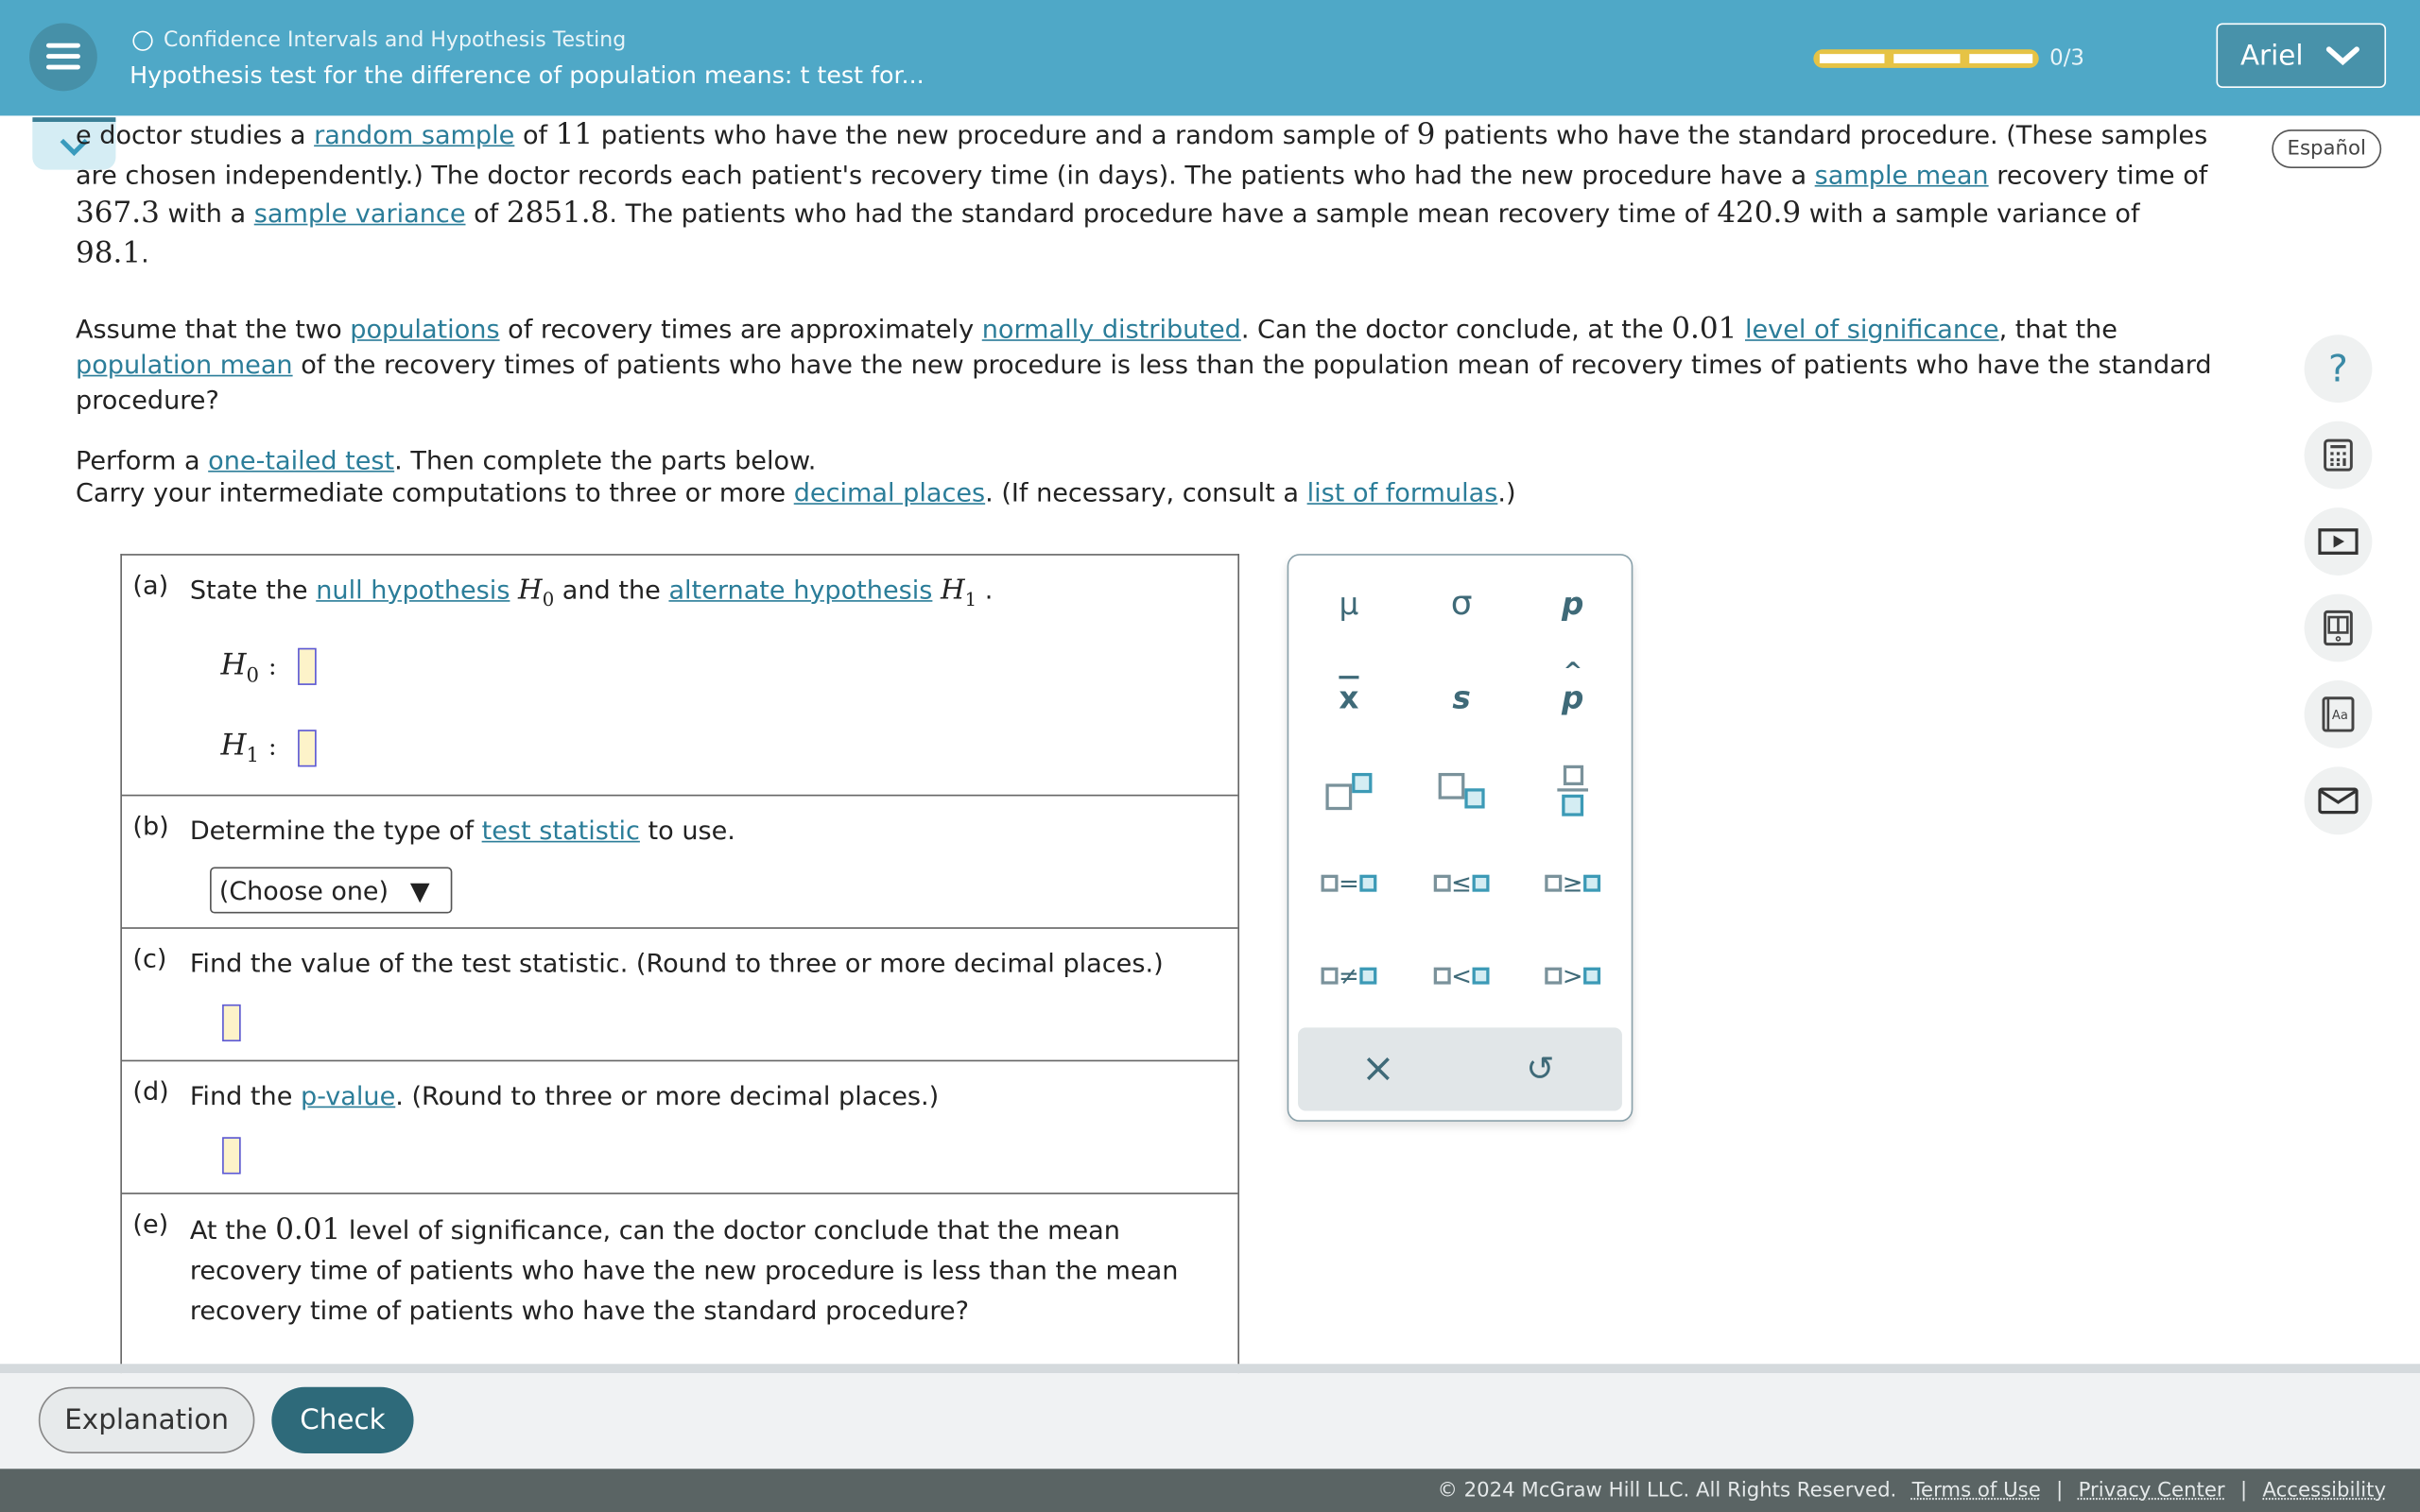 This screenshot has width=2420, height=1512. Describe the element at coordinates (1349, 790) in the screenshot. I see `key-superscript` at that location.